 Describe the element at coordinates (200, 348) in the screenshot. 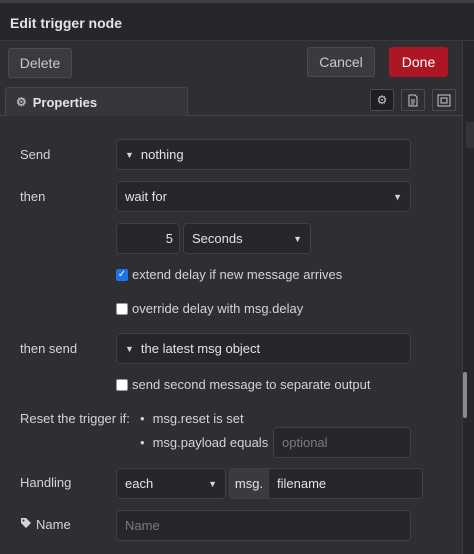

I see `then-send-value: the latest msg object` at that location.